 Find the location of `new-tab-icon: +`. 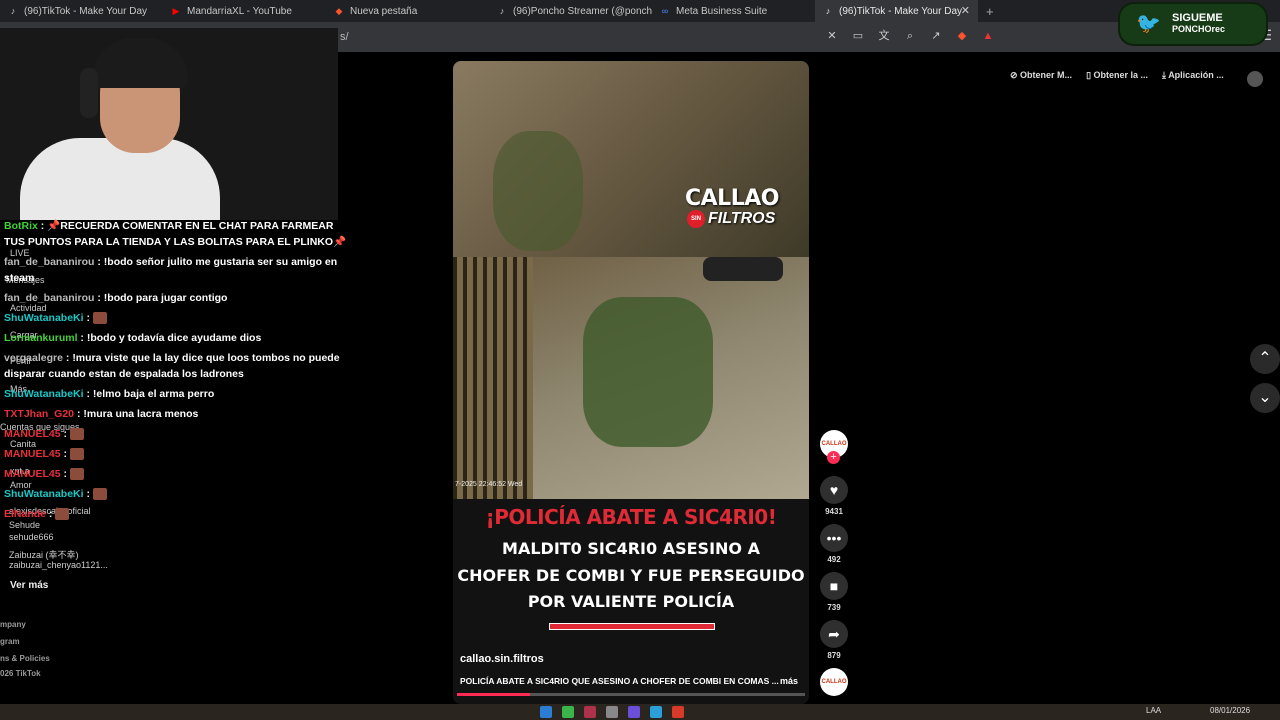

new-tab-icon: + is located at coordinates (990, 11).